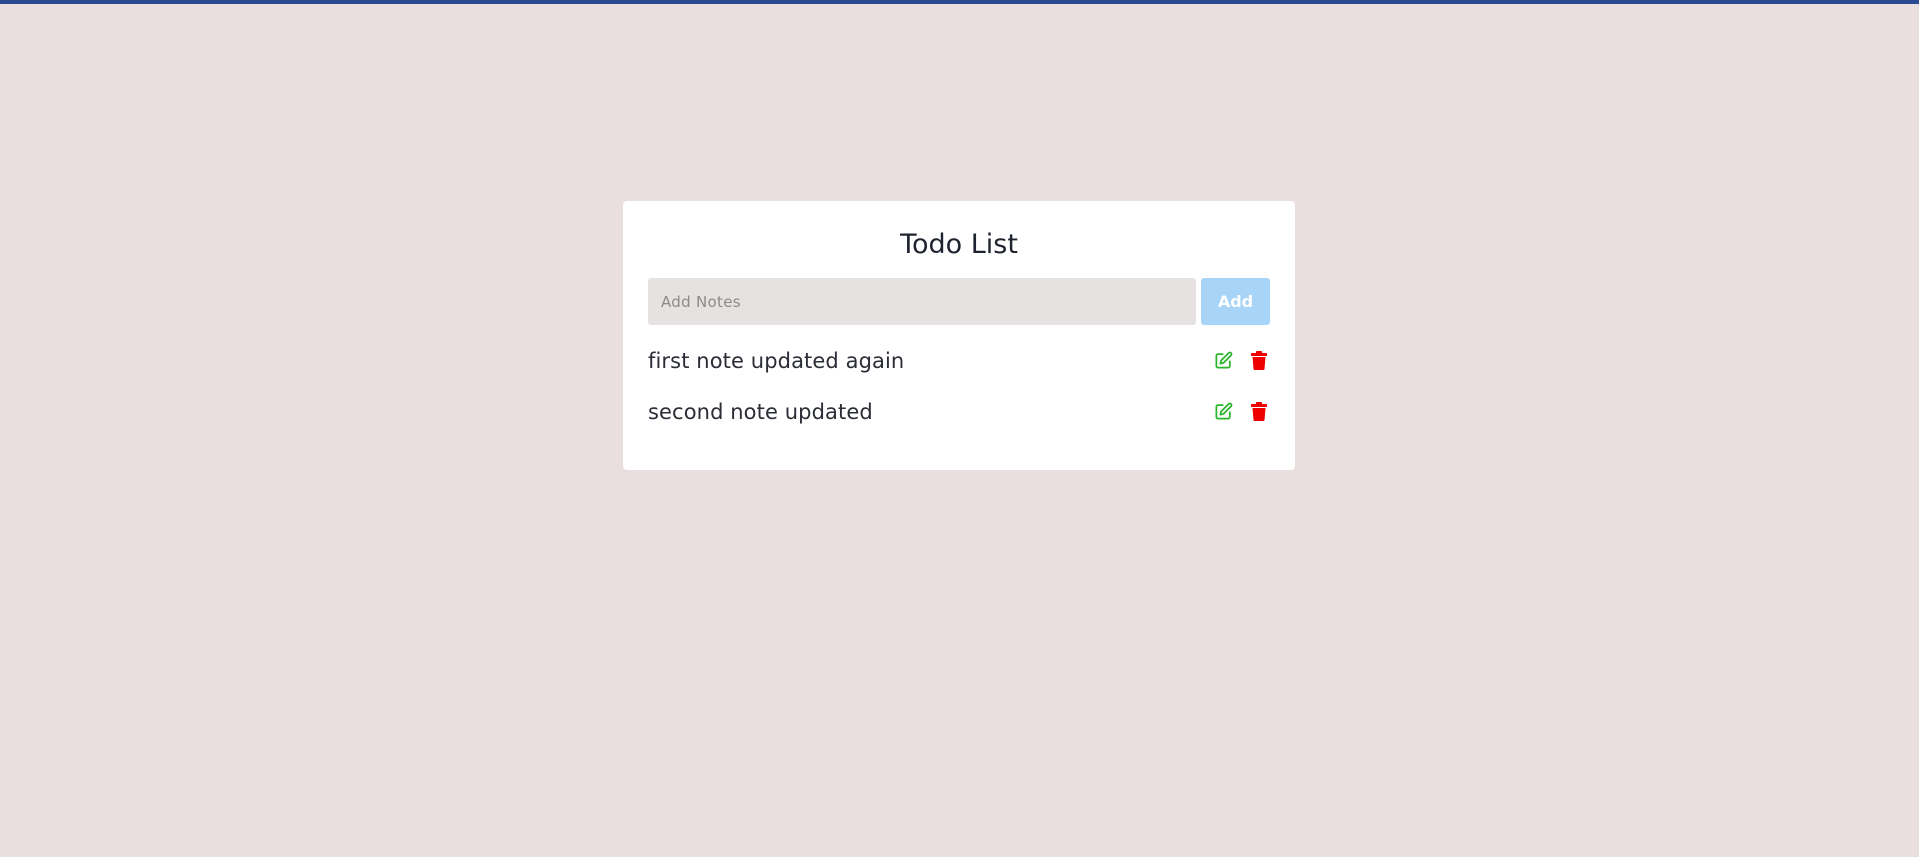 The height and width of the screenshot is (857, 1919). I want to click on add-button: Add, so click(1235, 301).